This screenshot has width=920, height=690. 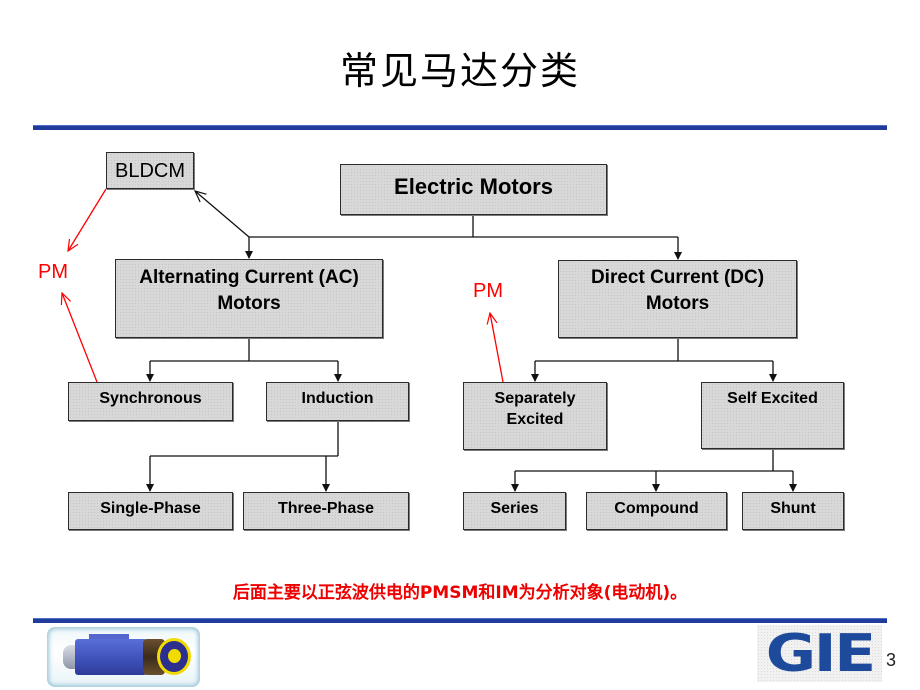 I want to click on red-arrow-synchronous-to-pm, so click(x=80, y=338).